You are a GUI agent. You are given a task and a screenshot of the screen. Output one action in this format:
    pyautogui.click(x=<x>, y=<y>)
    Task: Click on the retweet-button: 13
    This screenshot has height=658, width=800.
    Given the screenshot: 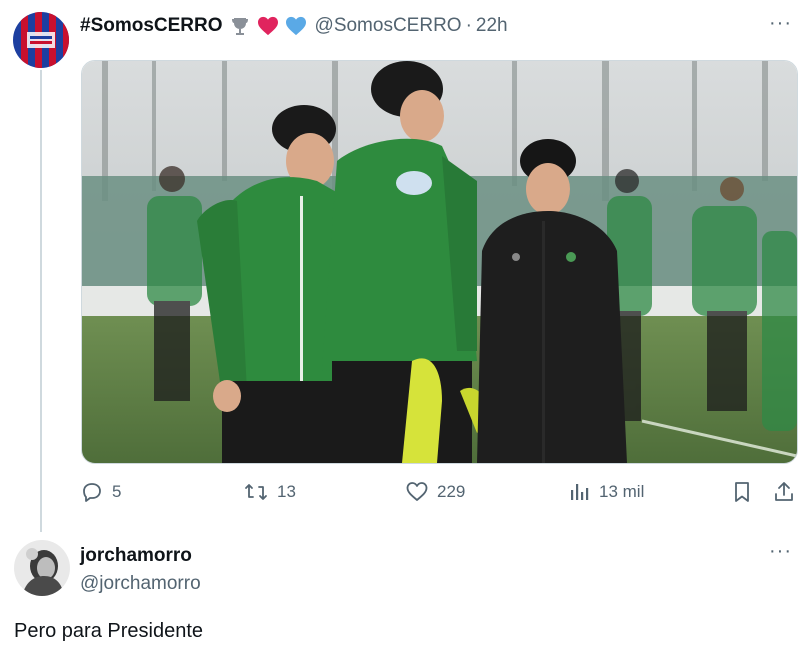 What is the action you would take?
    pyautogui.click(x=269, y=492)
    